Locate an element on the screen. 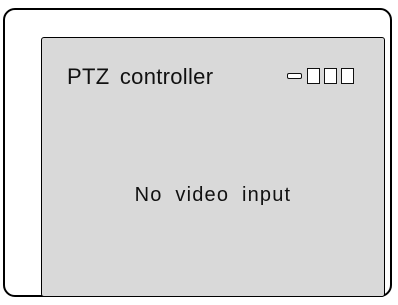  status-indicators is located at coordinates (320, 76).